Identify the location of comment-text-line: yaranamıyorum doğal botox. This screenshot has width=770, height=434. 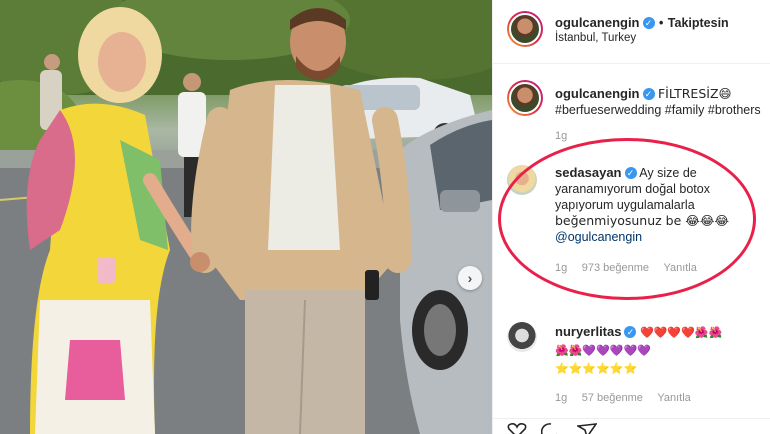
(632, 189).